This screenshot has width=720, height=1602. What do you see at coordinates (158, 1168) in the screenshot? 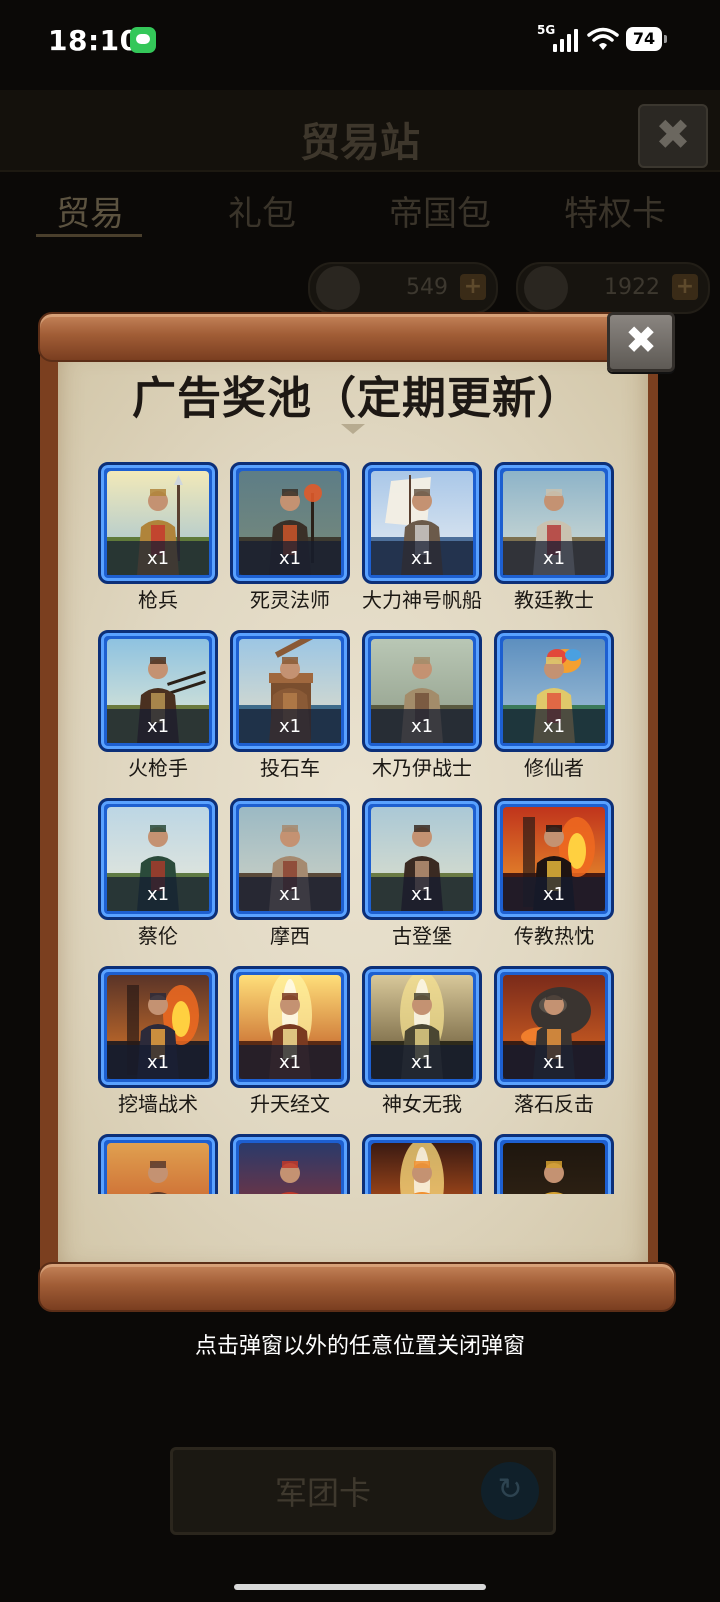
I see `robot-tree-portrait` at bounding box center [158, 1168].